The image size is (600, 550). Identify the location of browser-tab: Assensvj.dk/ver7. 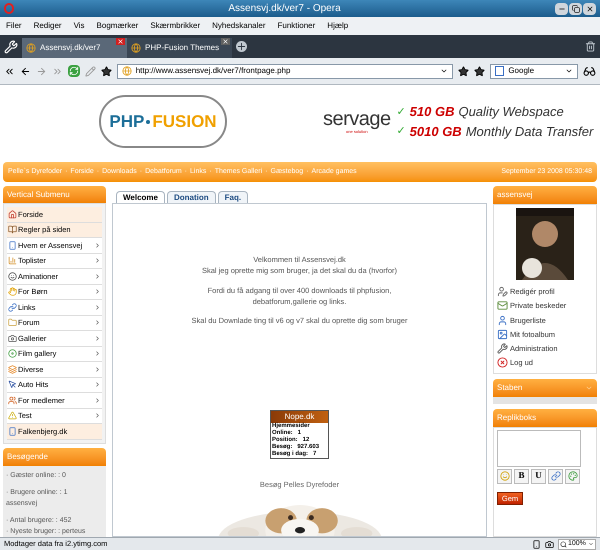
(74, 48).